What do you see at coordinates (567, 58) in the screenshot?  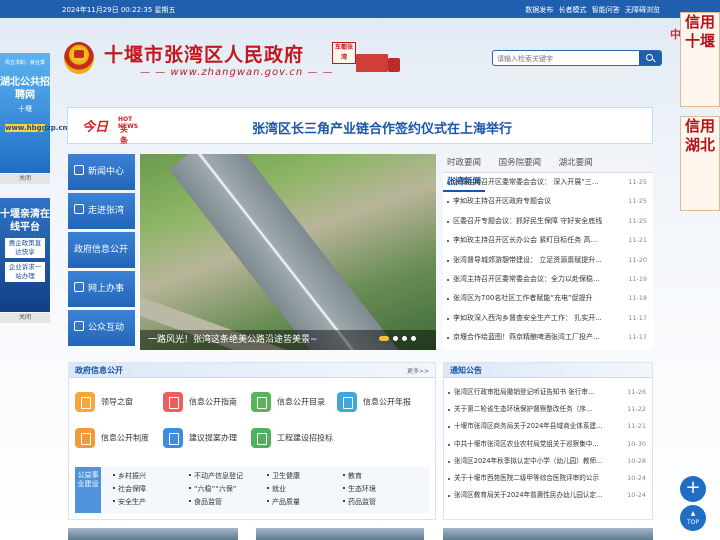 I see `search-input` at bounding box center [567, 58].